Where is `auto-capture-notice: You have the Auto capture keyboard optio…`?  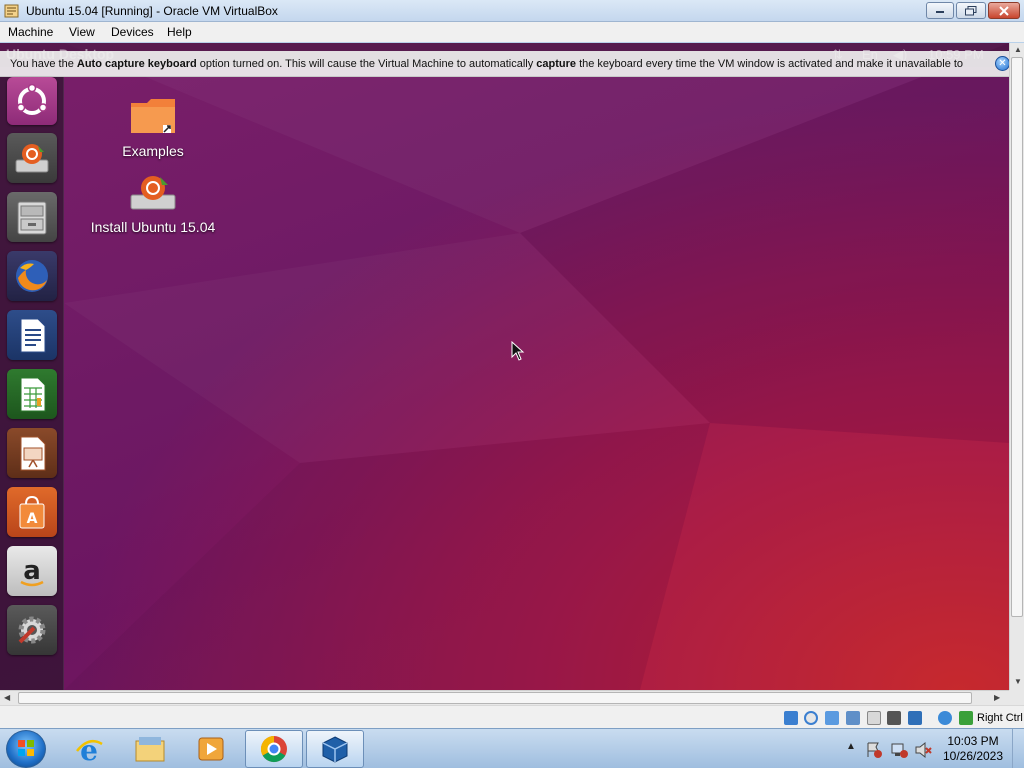 auto-capture-notice: You have the Auto capture keyboard optio… is located at coordinates (504, 64).